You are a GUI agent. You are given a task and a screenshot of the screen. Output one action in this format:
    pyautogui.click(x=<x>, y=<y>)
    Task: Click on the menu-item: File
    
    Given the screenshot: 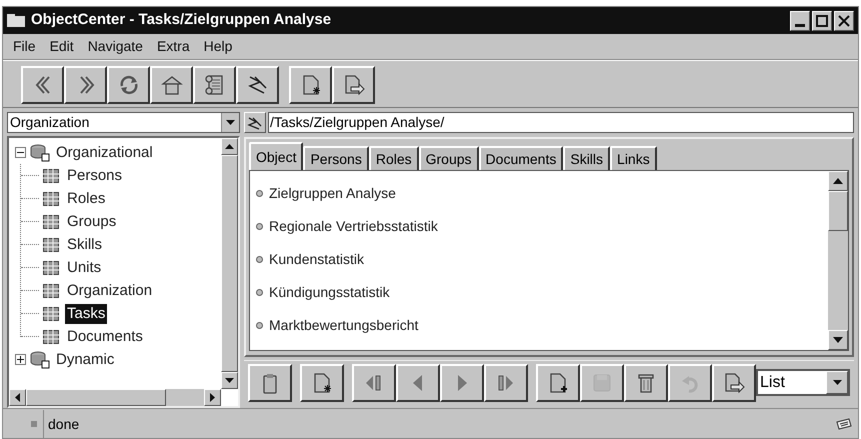 What is the action you would take?
    pyautogui.click(x=24, y=46)
    